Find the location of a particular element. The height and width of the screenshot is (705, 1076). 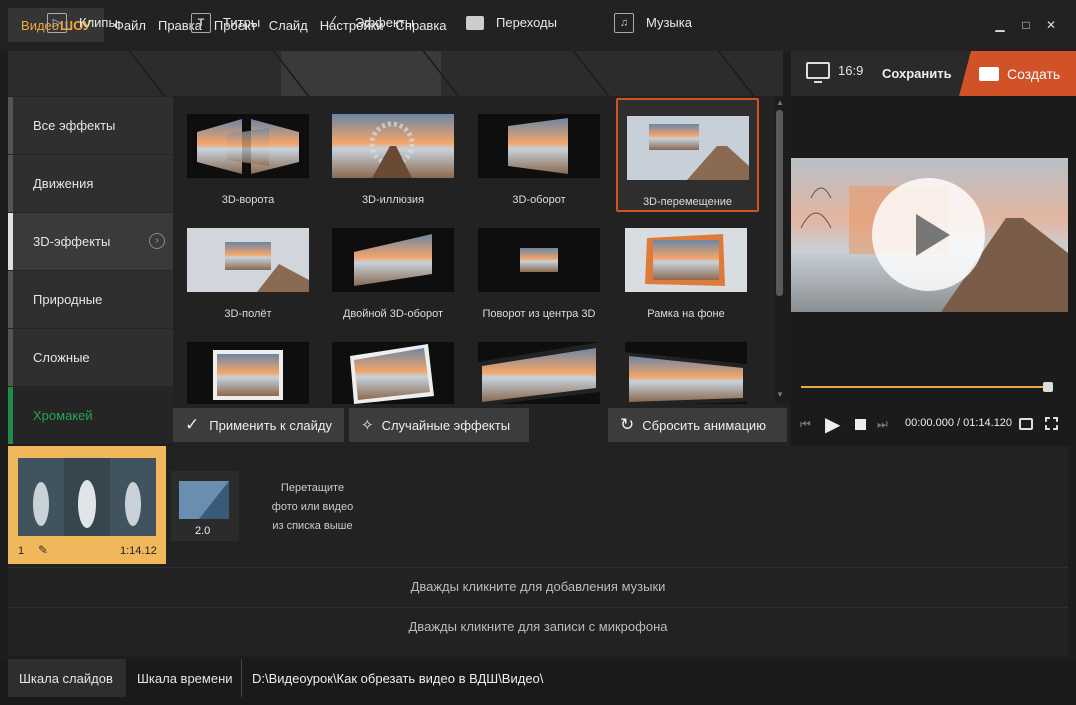

tab-time-scale-label: Шкала времени is located at coordinates (185, 678).